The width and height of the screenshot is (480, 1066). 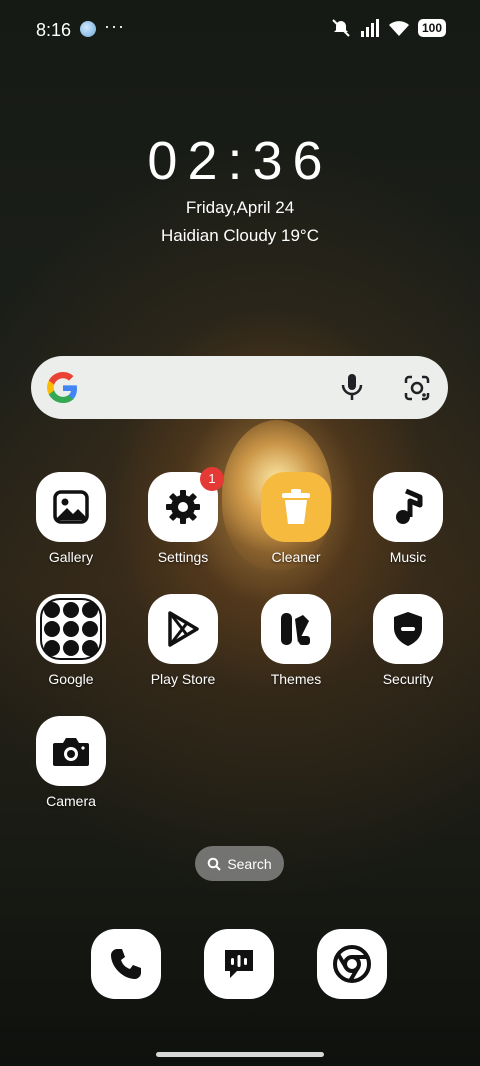 I want to click on app-security: Security, so click(x=408, y=640).